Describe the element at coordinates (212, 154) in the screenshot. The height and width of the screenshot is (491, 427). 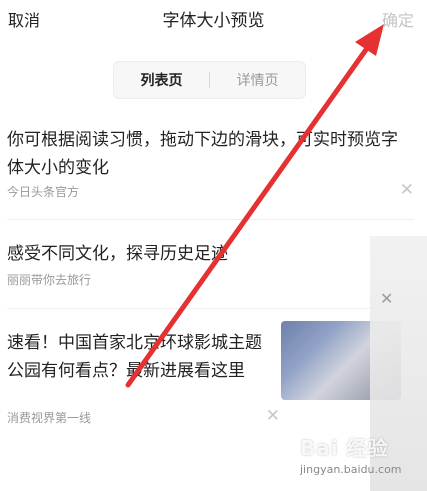
I see `feed-item-title: 你可根据阅读习惯，拖动下边的滑块，可实时预览字 体大小的变化` at that location.